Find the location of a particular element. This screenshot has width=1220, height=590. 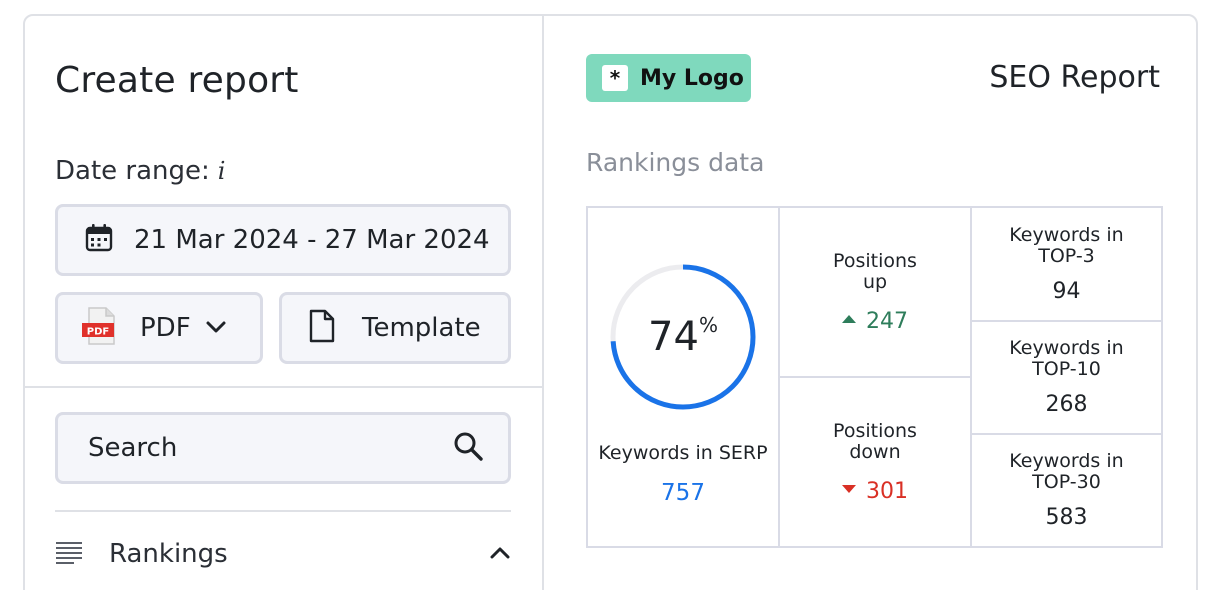

keywords-in-serp-cell: 74% Keywords in SERP 757 is located at coordinates (683, 377).